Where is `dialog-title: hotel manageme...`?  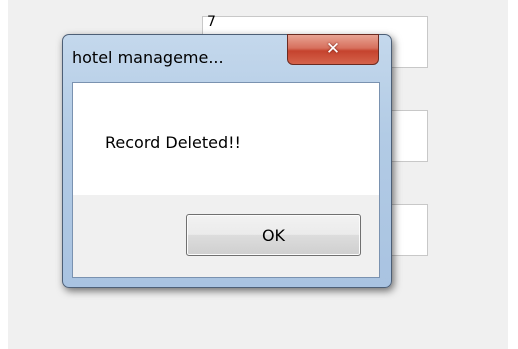
dialog-title: hotel manageme... is located at coordinates (148, 57).